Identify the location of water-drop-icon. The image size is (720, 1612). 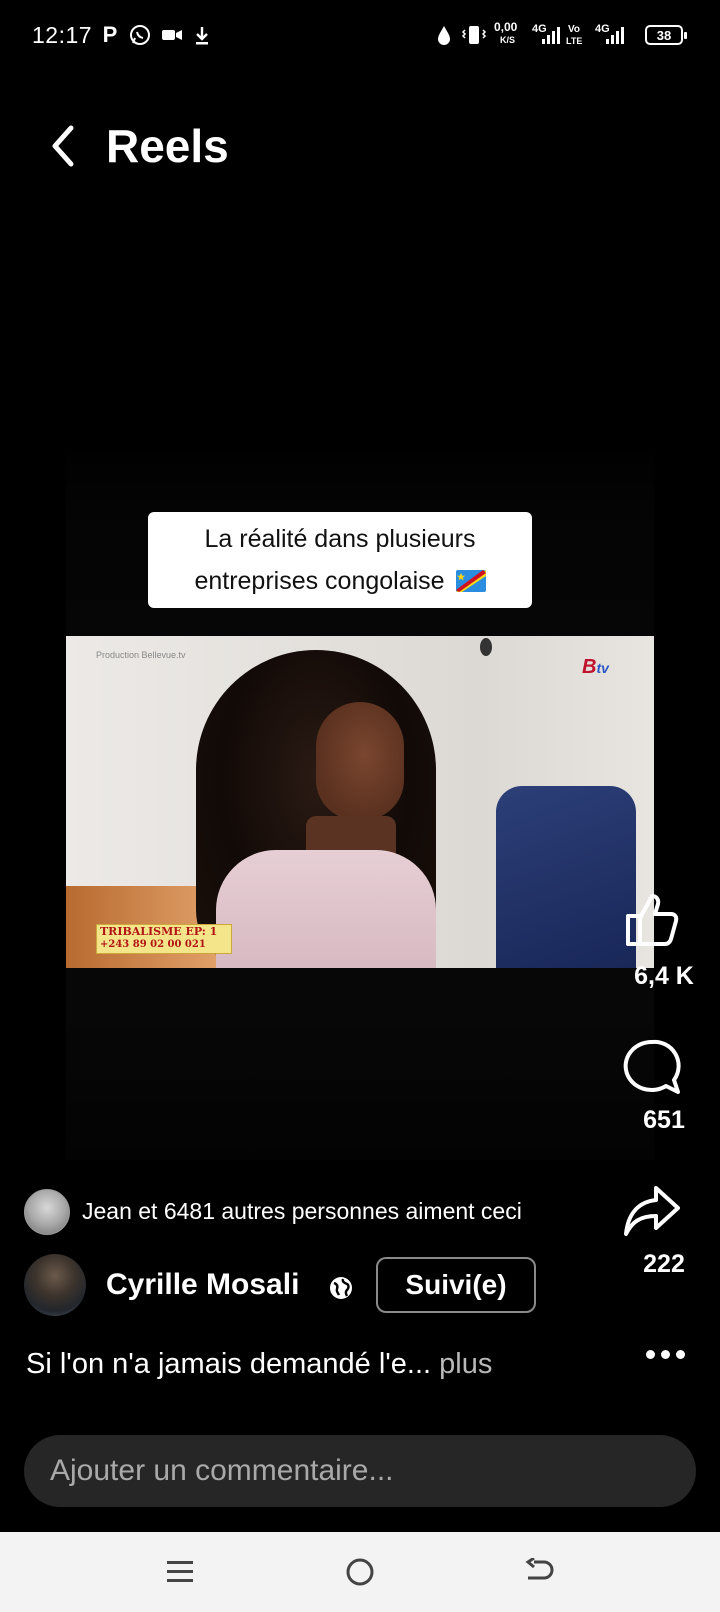
(444, 35).